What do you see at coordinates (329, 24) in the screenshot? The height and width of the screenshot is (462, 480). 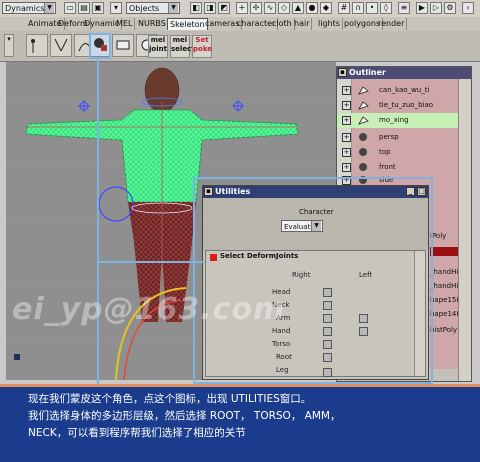 I see `tab-lights: lights` at bounding box center [329, 24].